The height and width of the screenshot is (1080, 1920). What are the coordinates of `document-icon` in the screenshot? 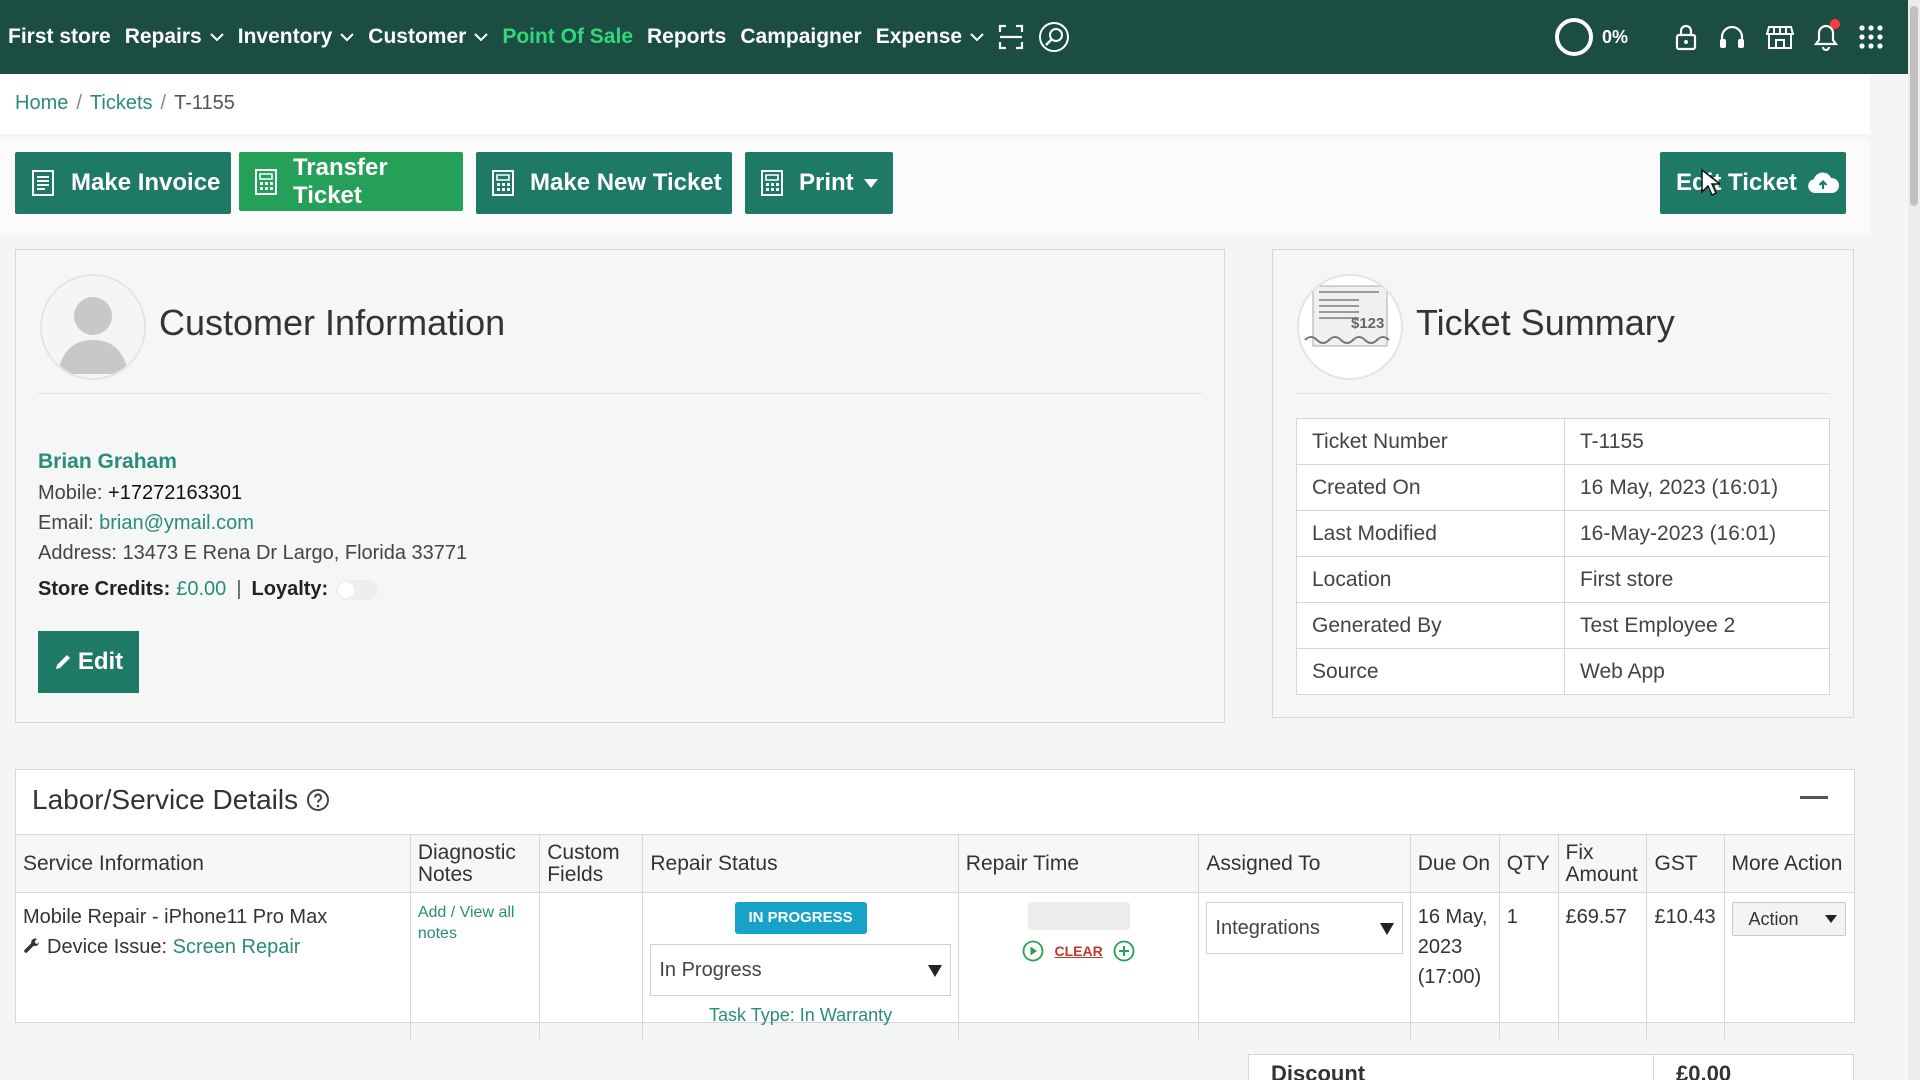 It's located at (43, 183).